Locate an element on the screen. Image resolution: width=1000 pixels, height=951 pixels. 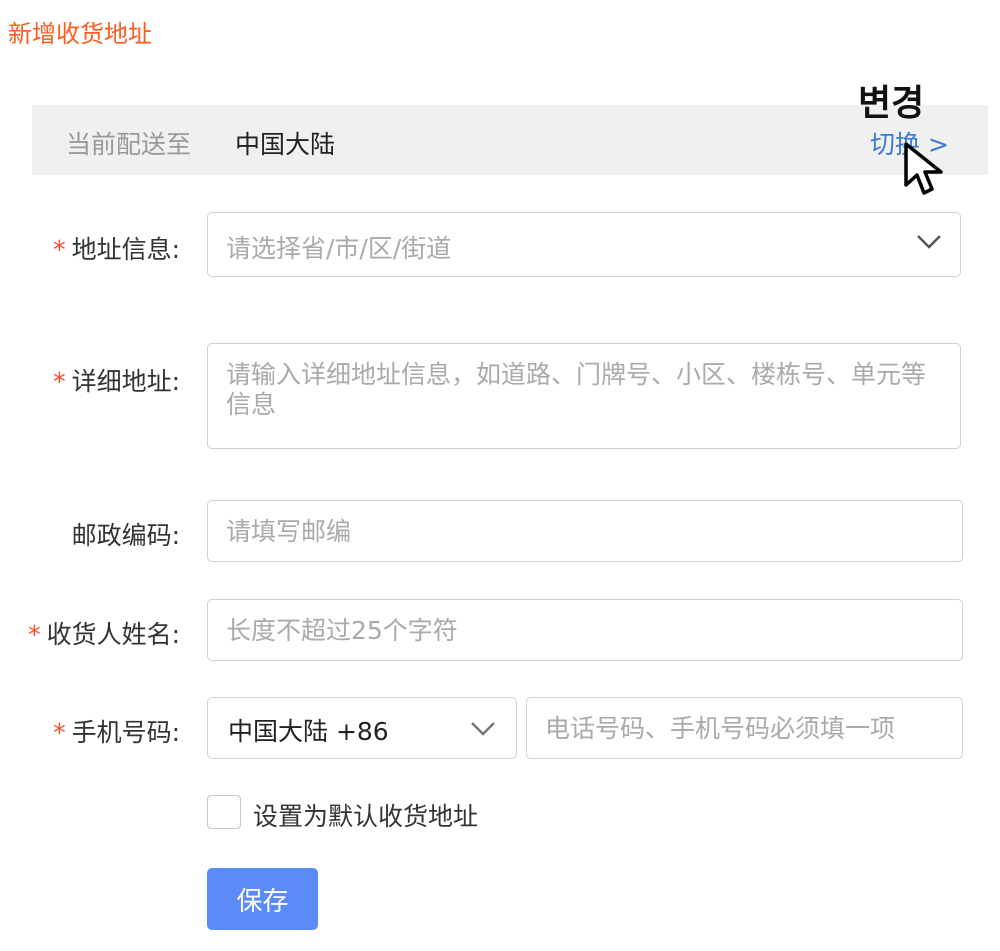
detail-address-label: * 详细地址: is located at coordinates (90, 380).